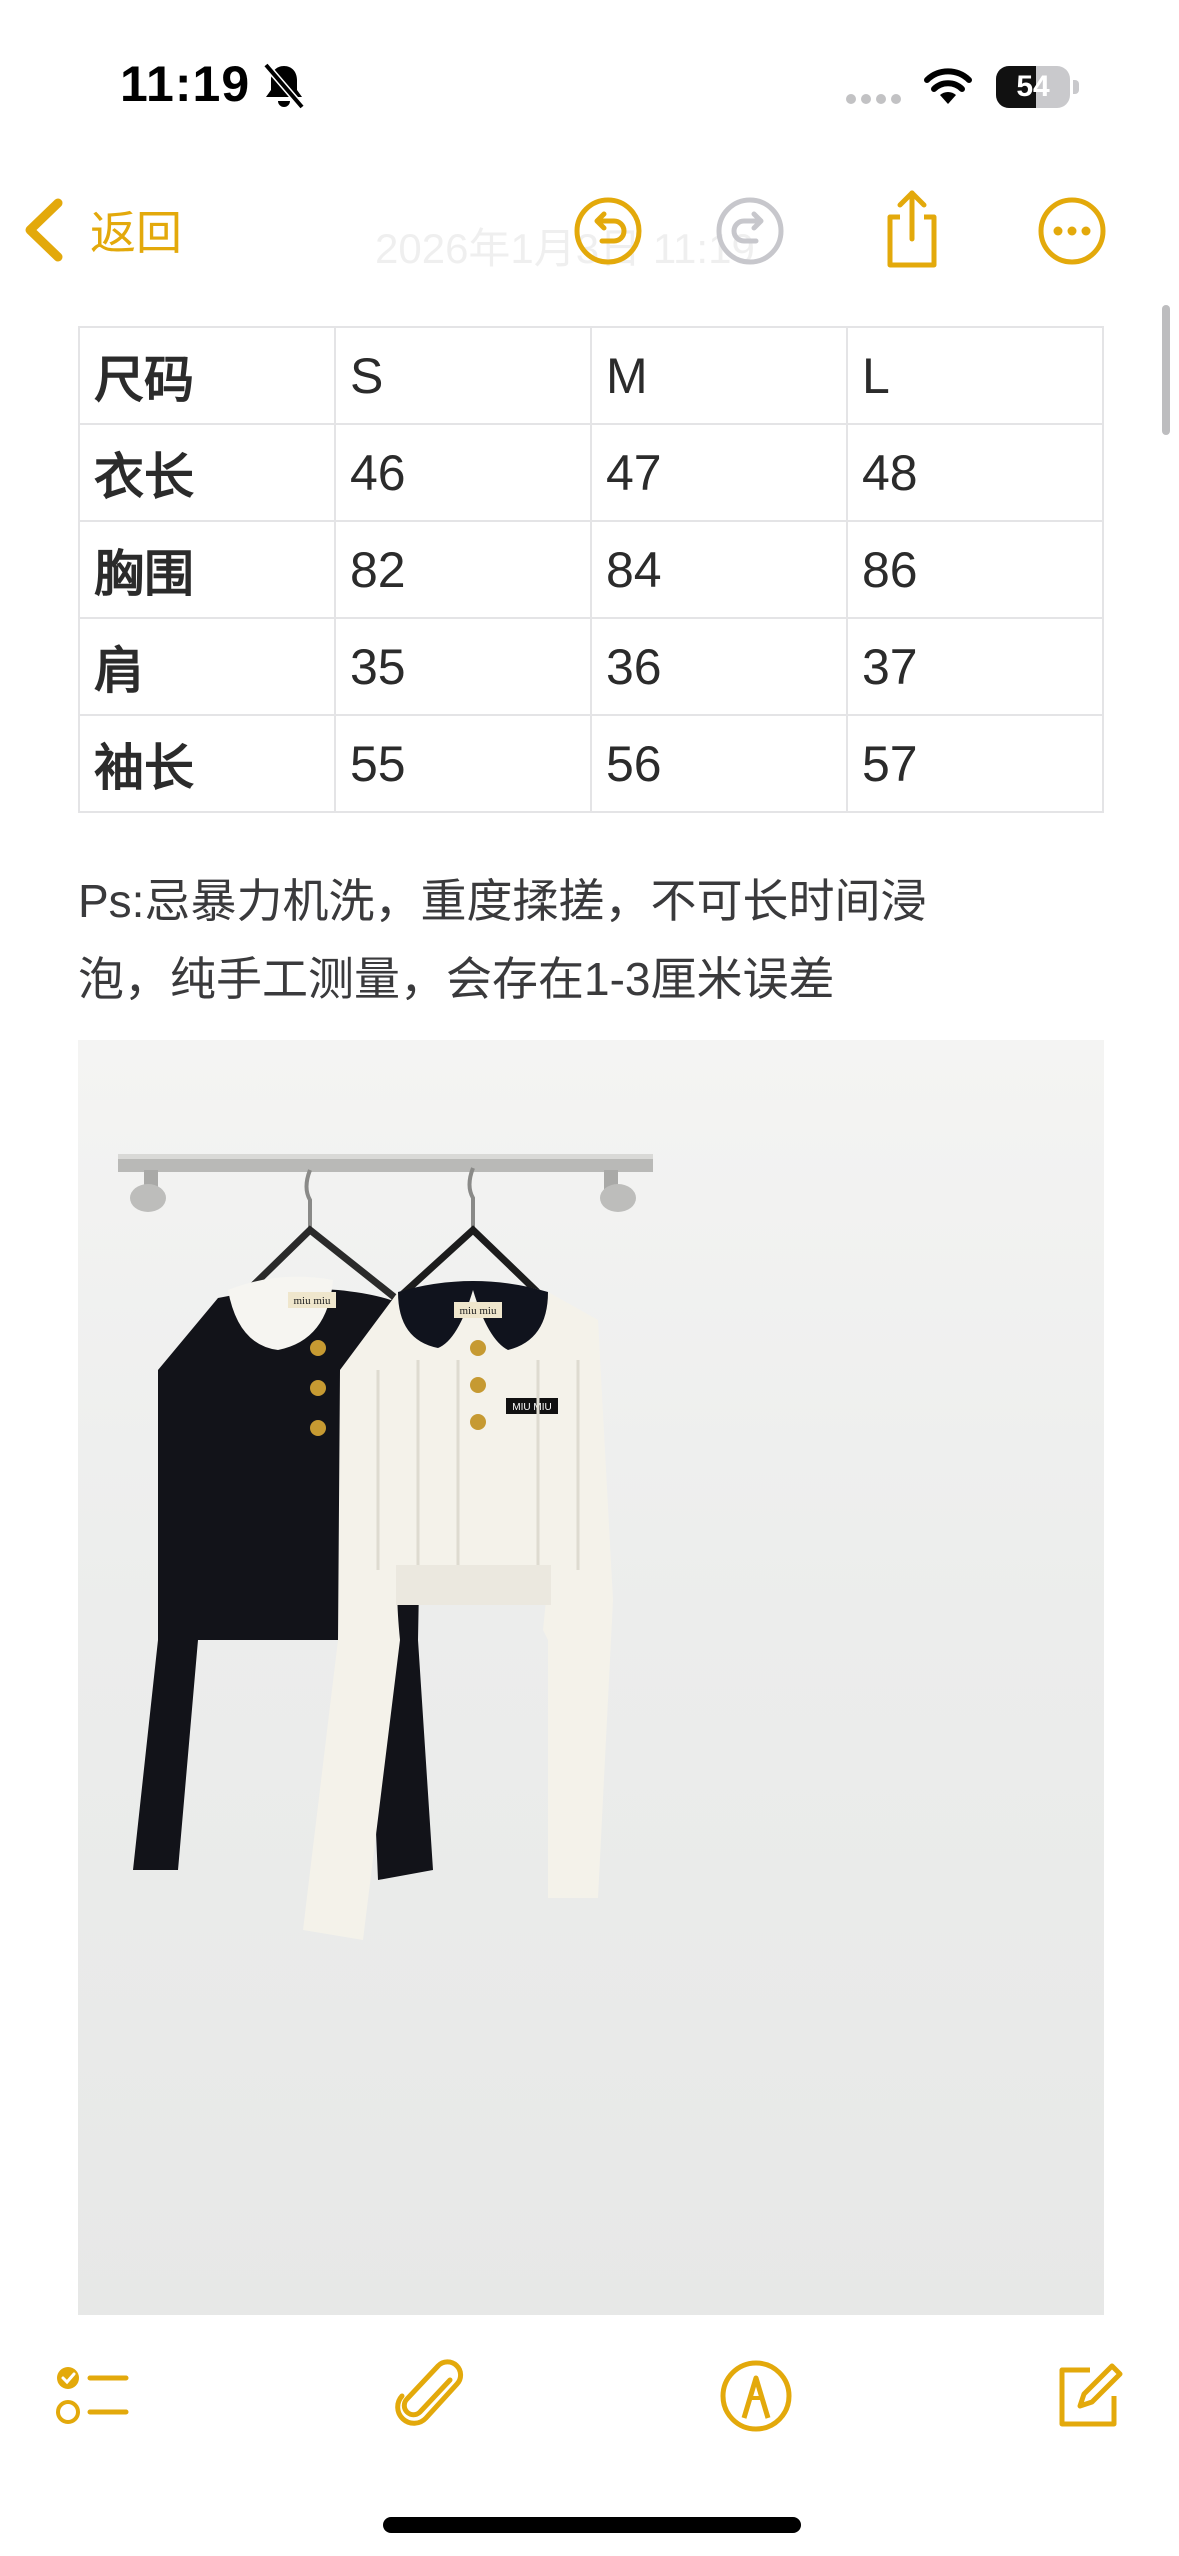 Image resolution: width=1179 pixels, height=2556 pixels. I want to click on table-row: 胸围 82 84 86, so click(591, 569).